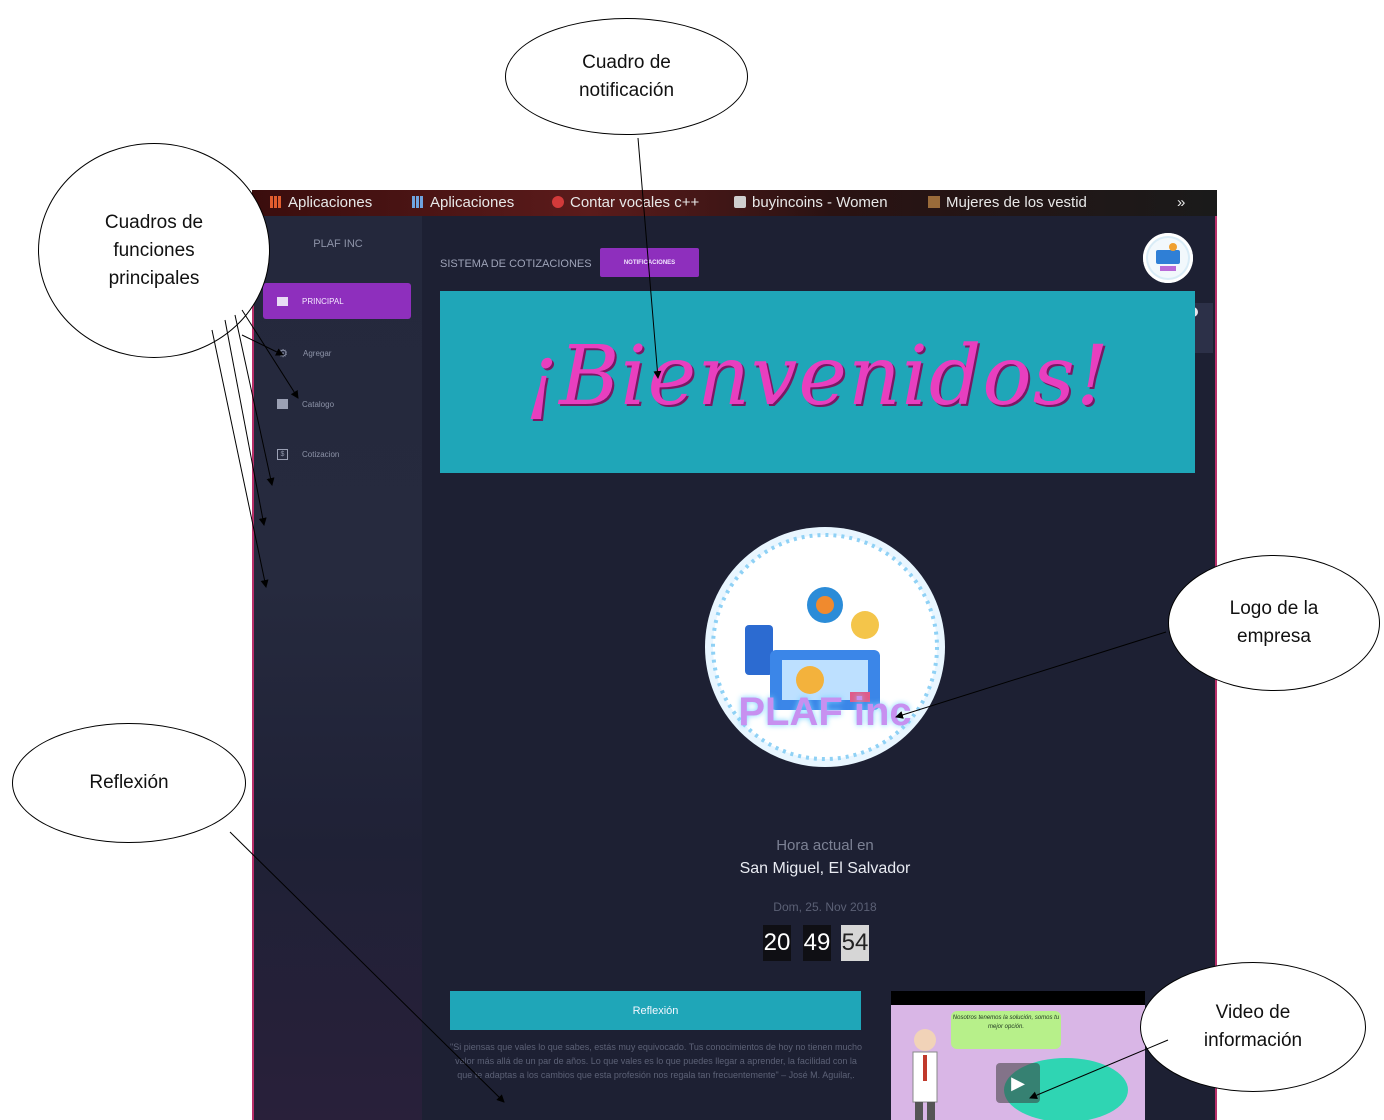  Describe the element at coordinates (626, 76) in the screenshot. I see `callout-notification-box: Cuadro de notificación` at that location.